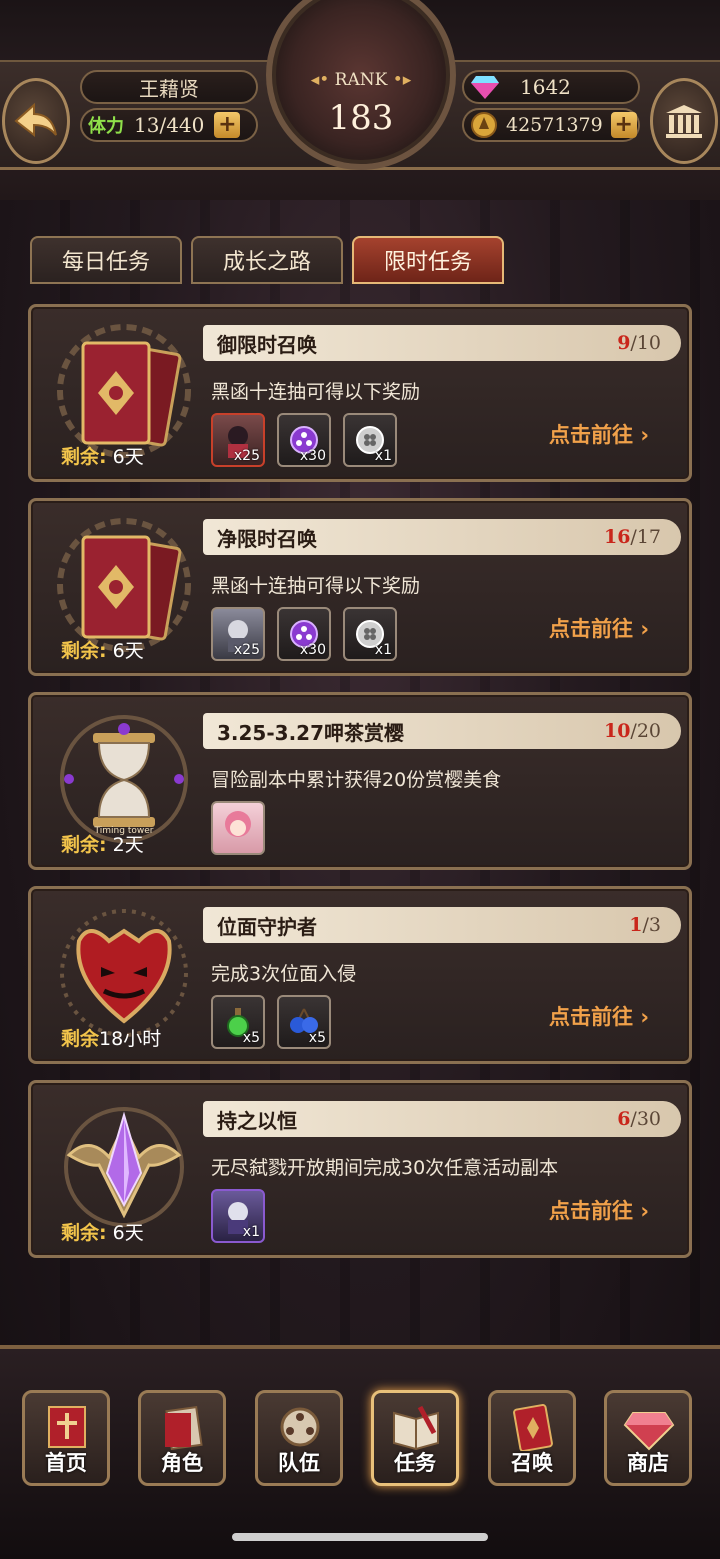 This screenshot has width=720, height=1559. I want to click on nav-summon: 召唤, so click(532, 1438).